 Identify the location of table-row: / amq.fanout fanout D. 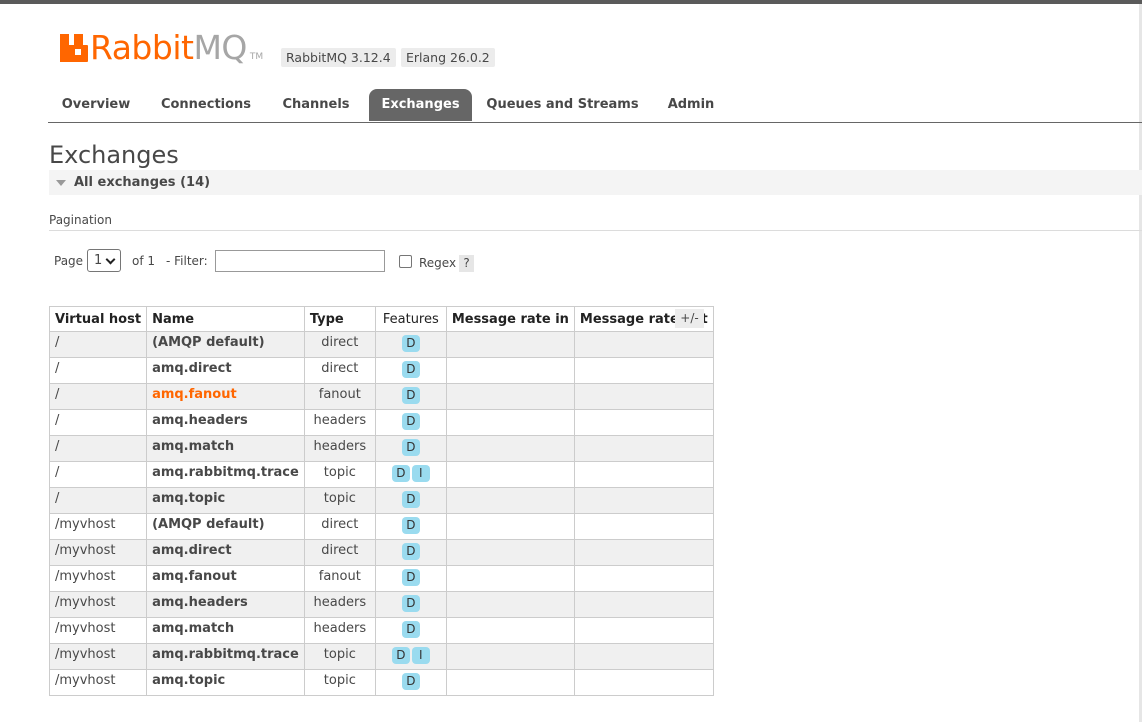
(381, 396).